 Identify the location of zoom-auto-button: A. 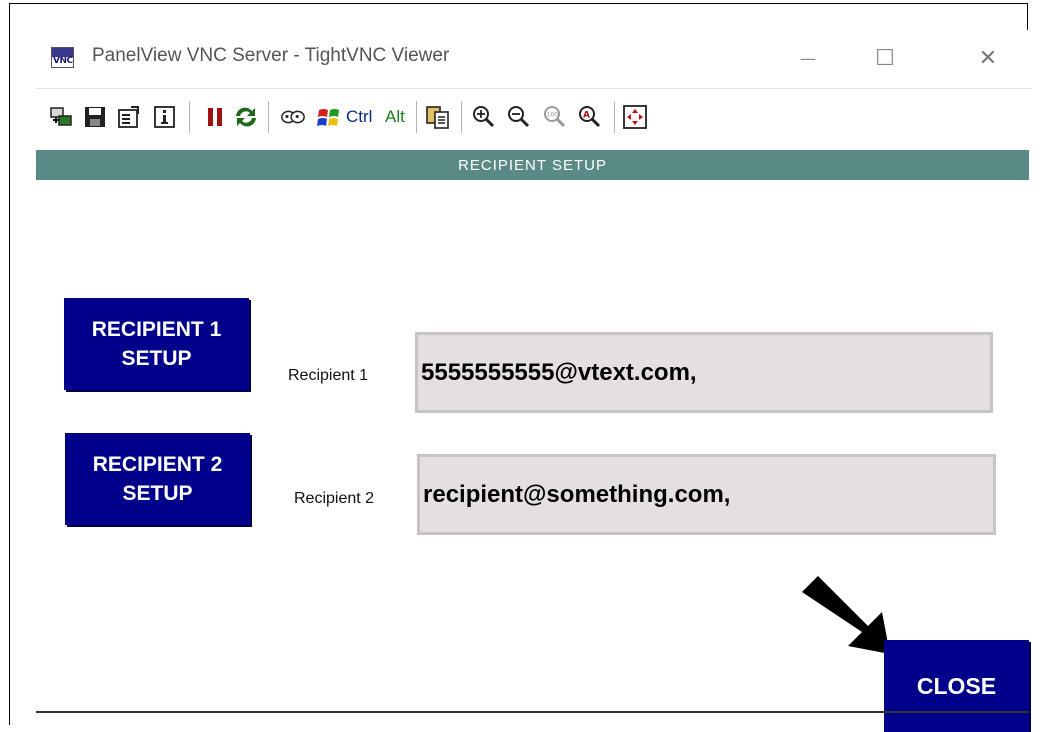
(590, 117).